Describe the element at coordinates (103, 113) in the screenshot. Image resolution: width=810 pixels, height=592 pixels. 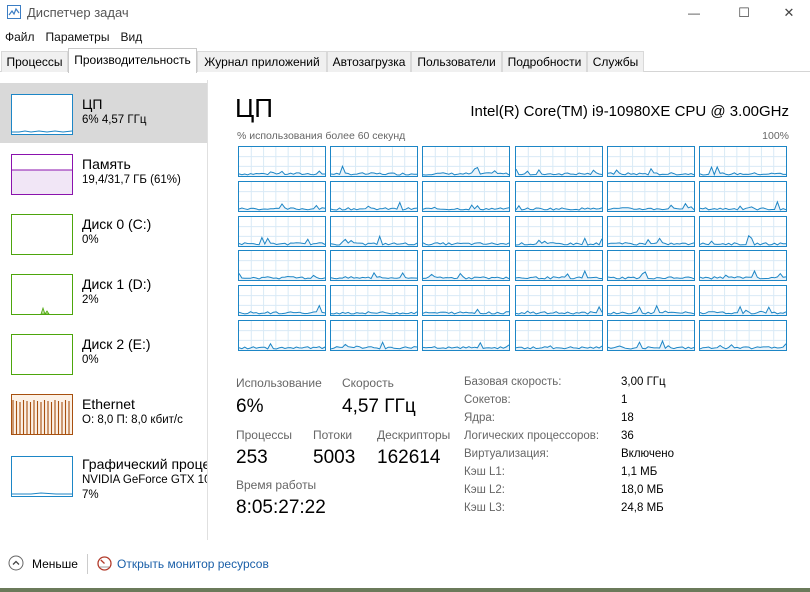
I see `sidebar-item-cpu: ЦП 6% 4,57 ГГц` at that location.